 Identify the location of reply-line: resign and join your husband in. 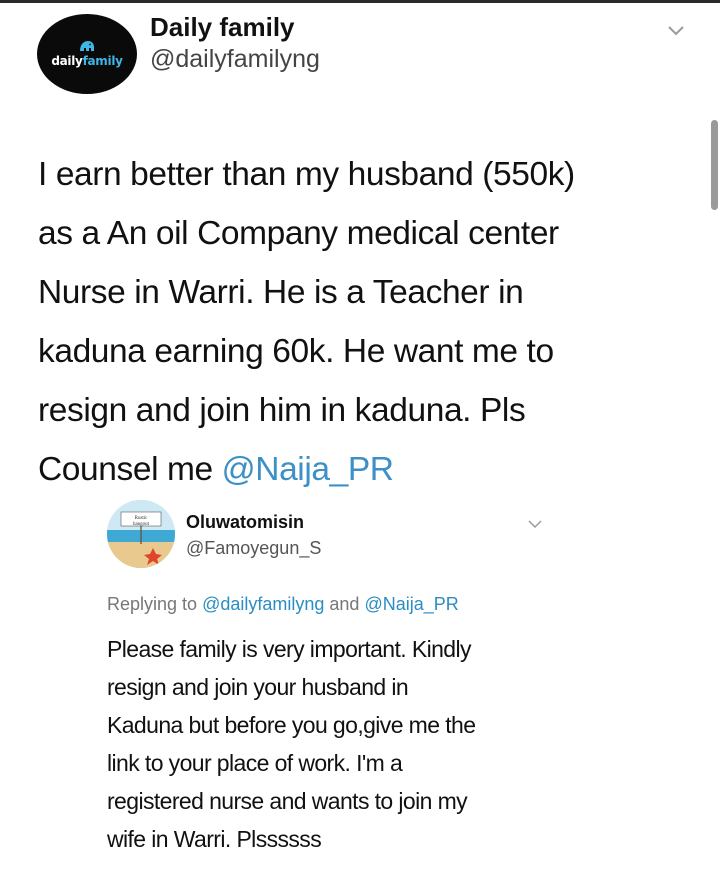
(258, 687).